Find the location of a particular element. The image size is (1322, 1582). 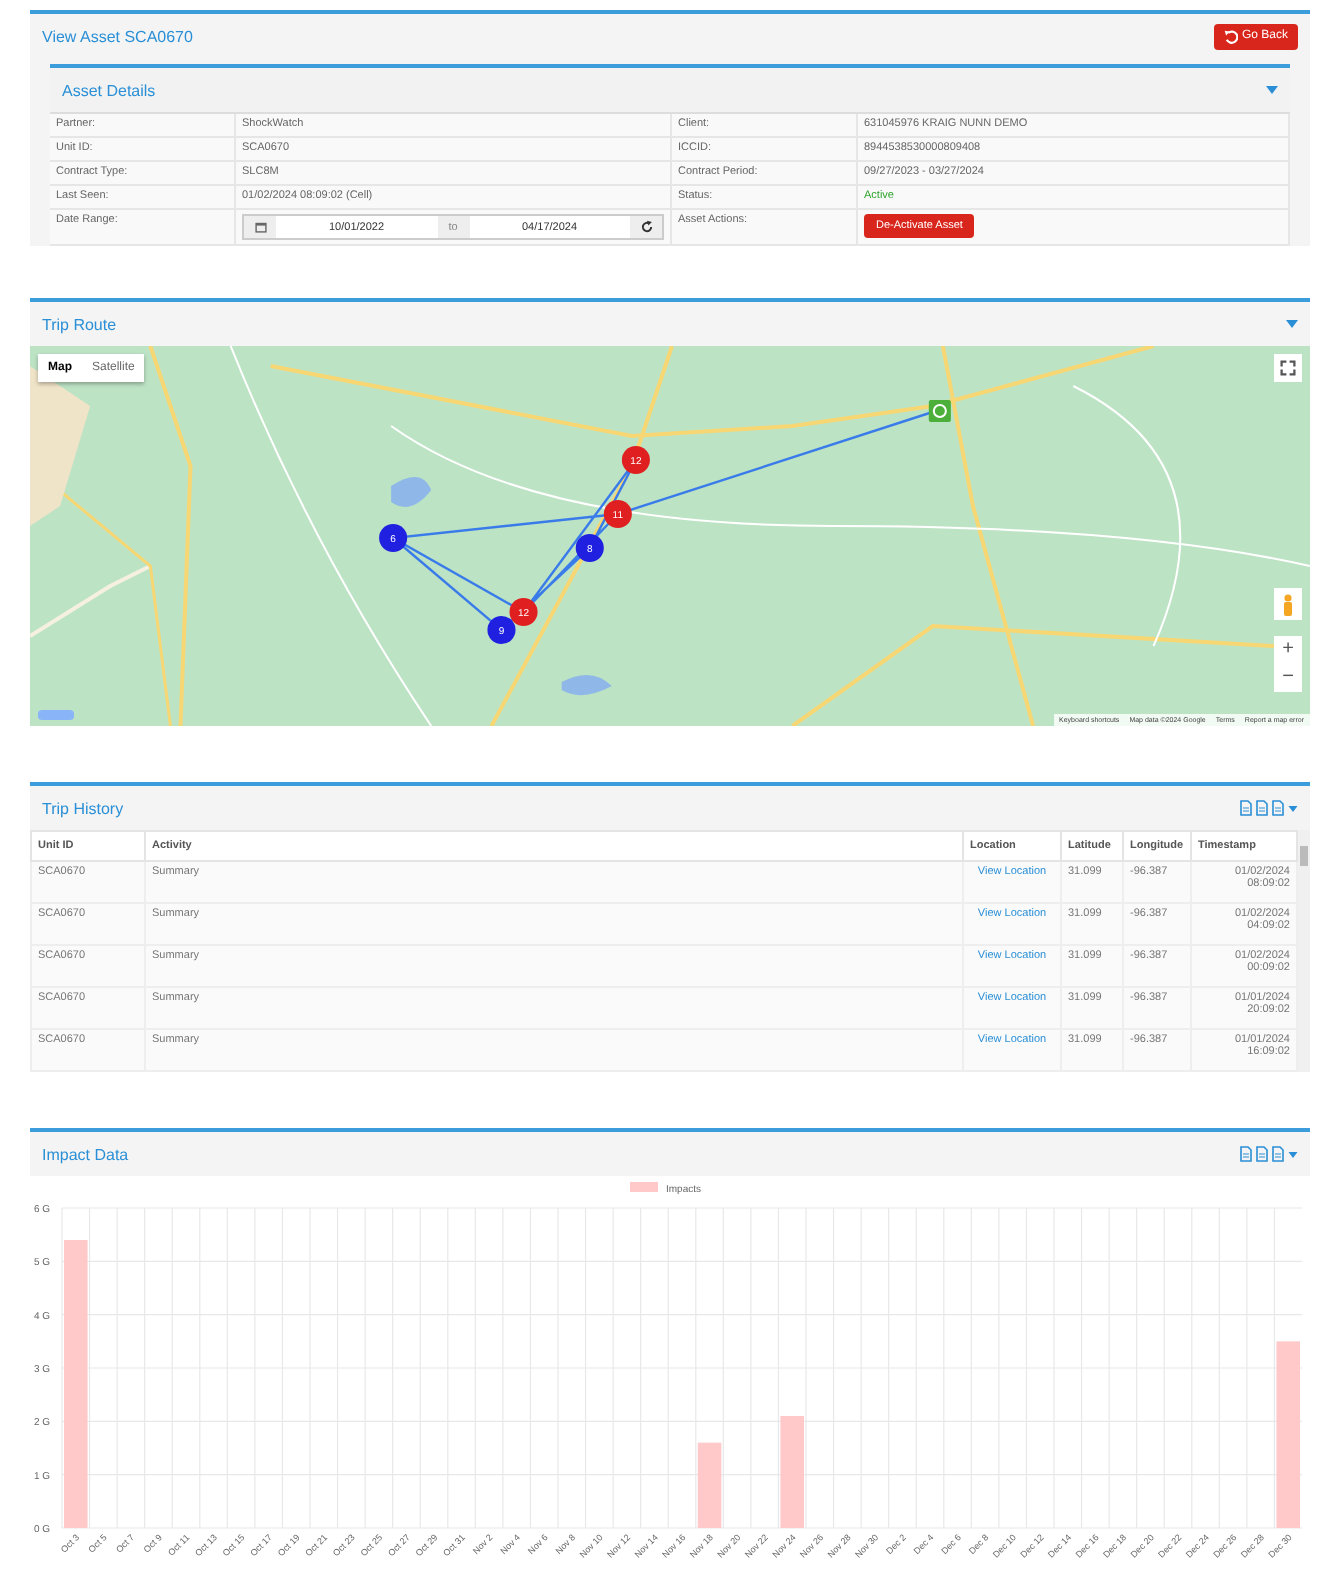

street-view-button is located at coordinates (1288, 604).